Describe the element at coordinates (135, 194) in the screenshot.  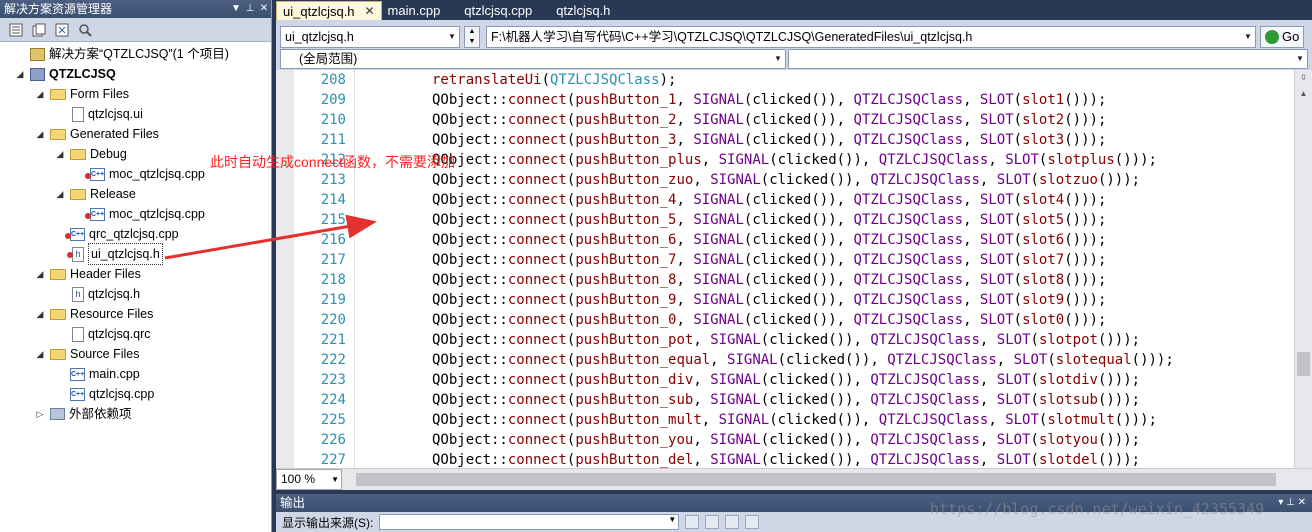
I see `tree-item: ◢ Release` at that location.